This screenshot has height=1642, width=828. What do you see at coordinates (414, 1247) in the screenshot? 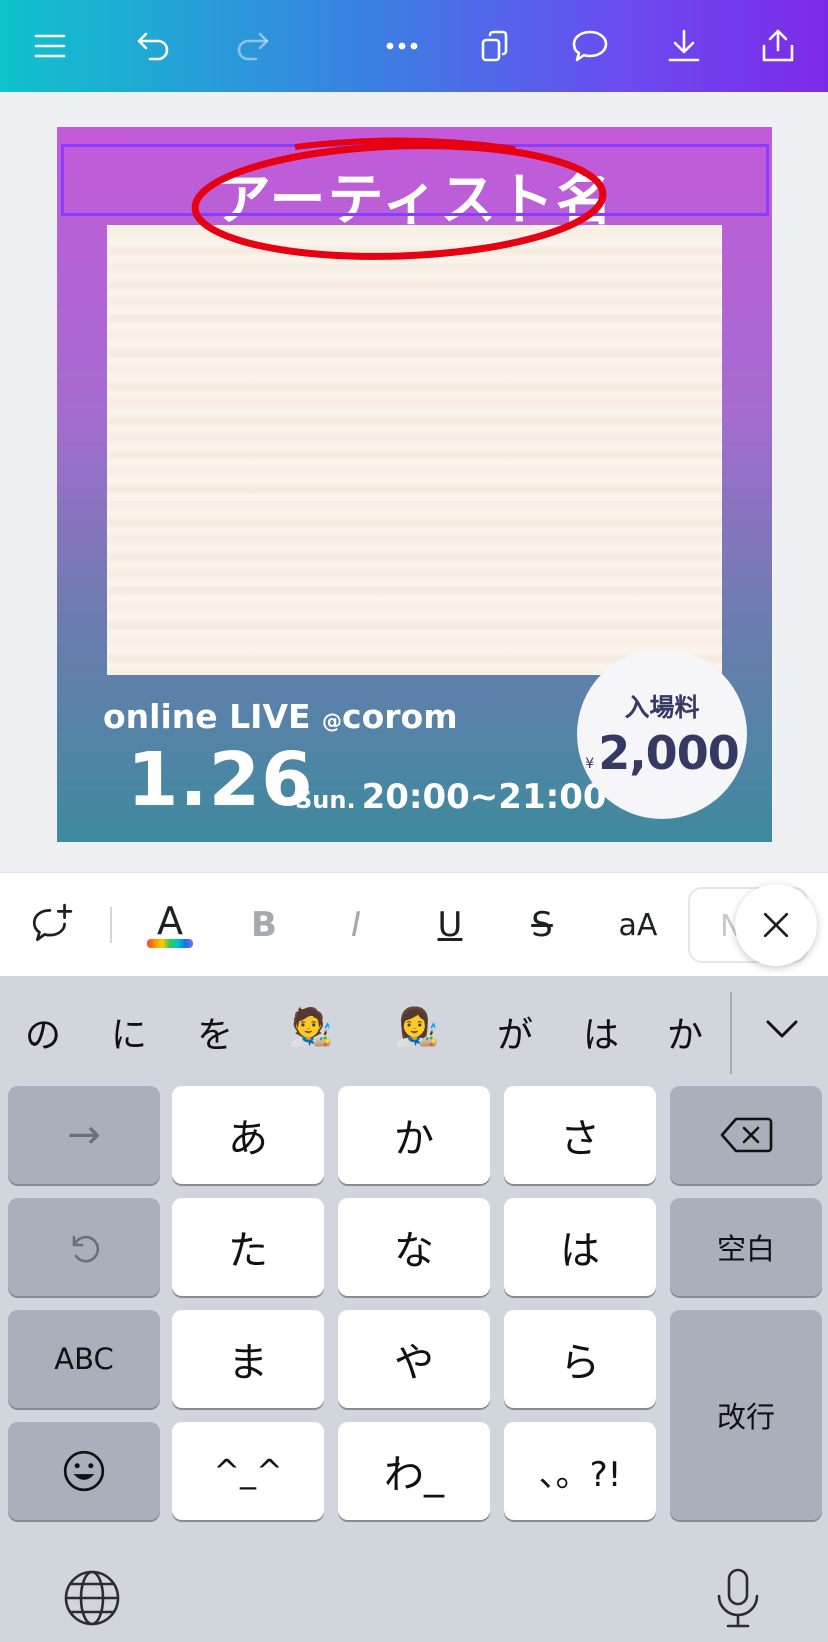
I see `key-na: な` at bounding box center [414, 1247].